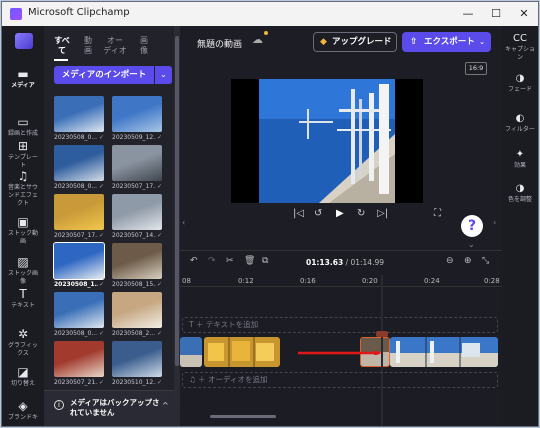 This screenshot has height=428, width=540. Describe the element at coordinates (496, 14) in the screenshot. I see `maximize-button: ☐` at that location.